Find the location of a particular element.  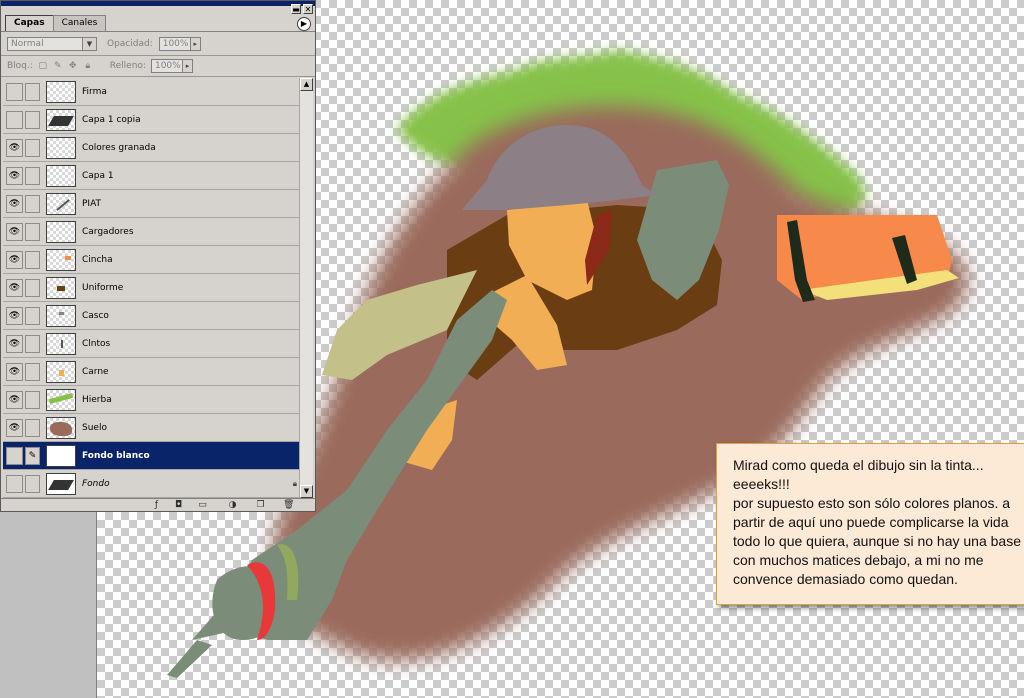

lock-row: Bloq.: ▢ ✎ ✥ 🔒︎ Relleno: 100% ▸ is located at coordinates (157, 66).